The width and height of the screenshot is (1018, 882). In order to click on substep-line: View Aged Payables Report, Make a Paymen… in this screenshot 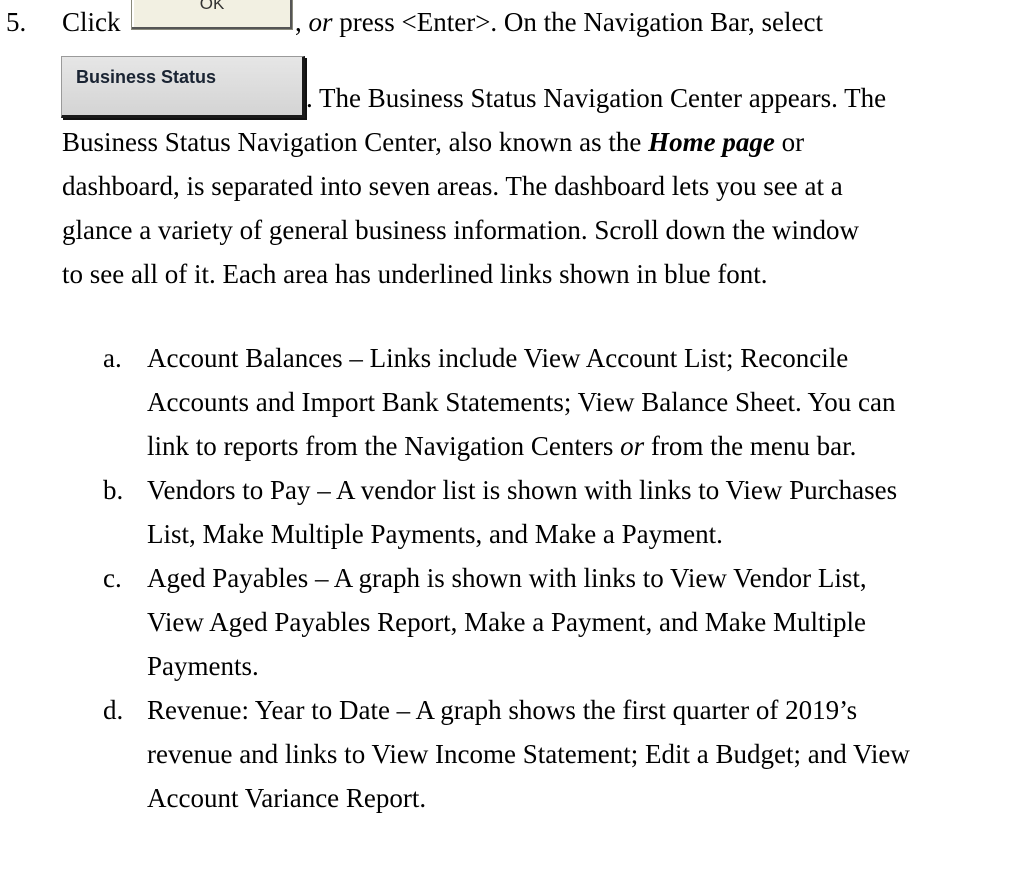, I will do `click(506, 622)`.